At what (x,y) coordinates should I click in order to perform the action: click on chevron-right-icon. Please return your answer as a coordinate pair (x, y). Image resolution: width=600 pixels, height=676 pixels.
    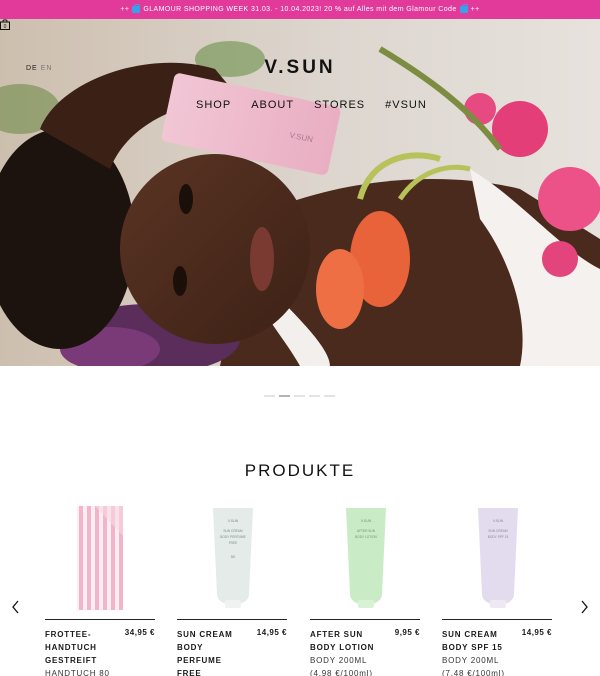
    Looking at the image, I should click on (584, 607).